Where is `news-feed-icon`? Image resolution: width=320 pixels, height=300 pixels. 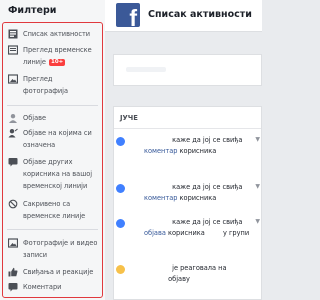
news-feed-icon is located at coordinates (12, 34).